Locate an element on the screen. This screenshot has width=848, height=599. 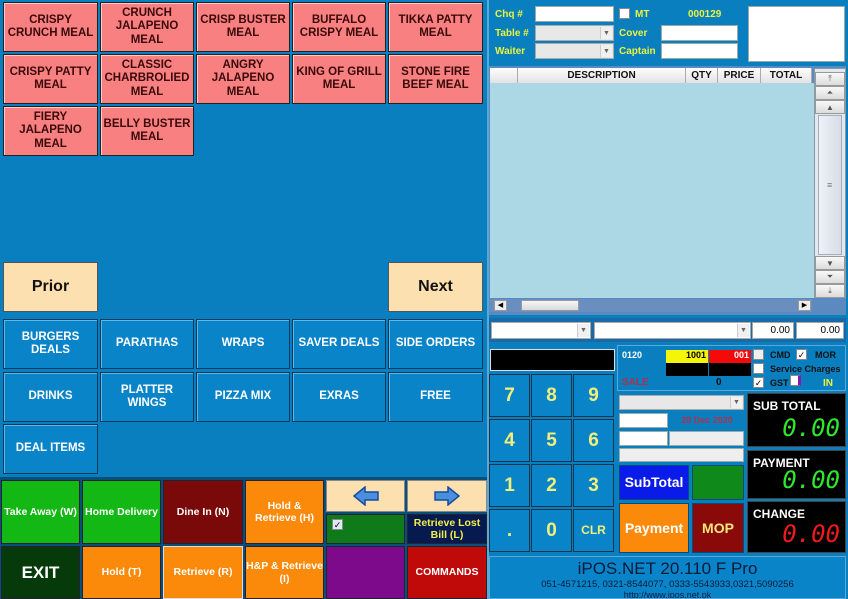
home-delivery-button: Home Delivery is located at coordinates (121, 512).